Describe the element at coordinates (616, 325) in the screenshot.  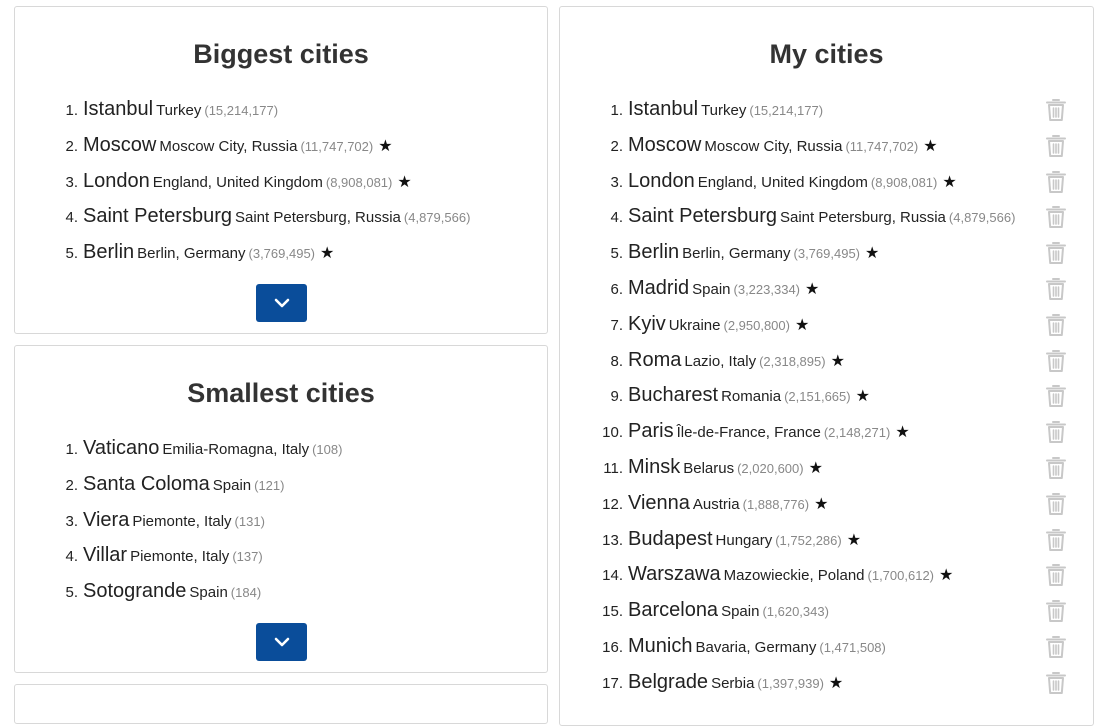
I see `city-rank: 7.` at that location.